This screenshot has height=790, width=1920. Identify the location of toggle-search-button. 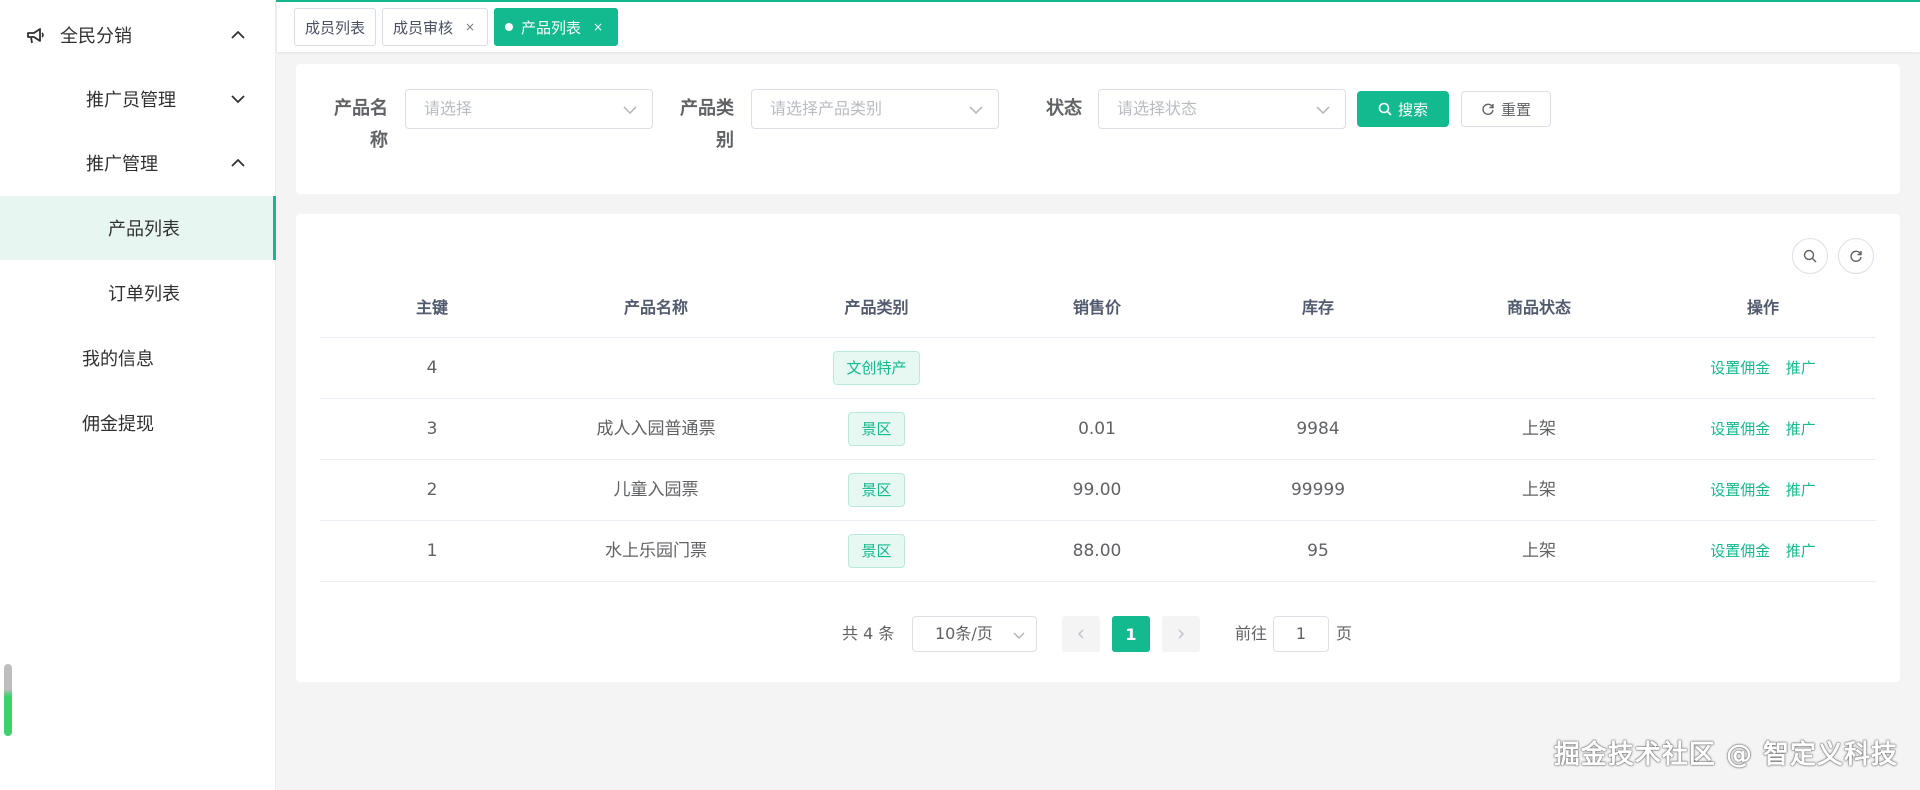
(1810, 256).